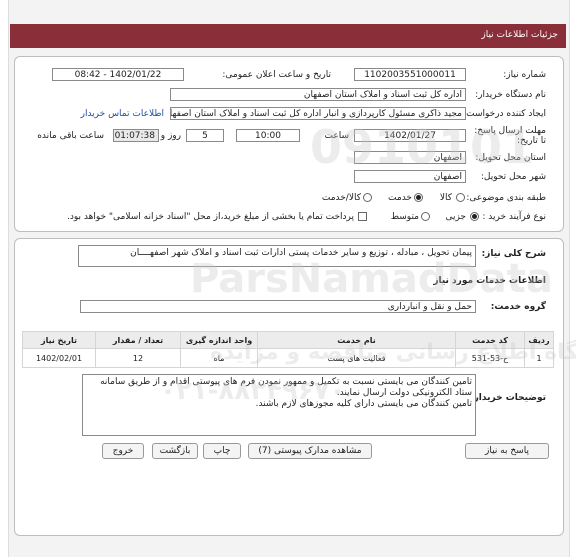 Image resolution: width=576 pixels, height=557 pixels. I want to click on watermark-subtitle: پایگاه اطلاع رسانی مناقصه و مزایده, so click(393, 352).